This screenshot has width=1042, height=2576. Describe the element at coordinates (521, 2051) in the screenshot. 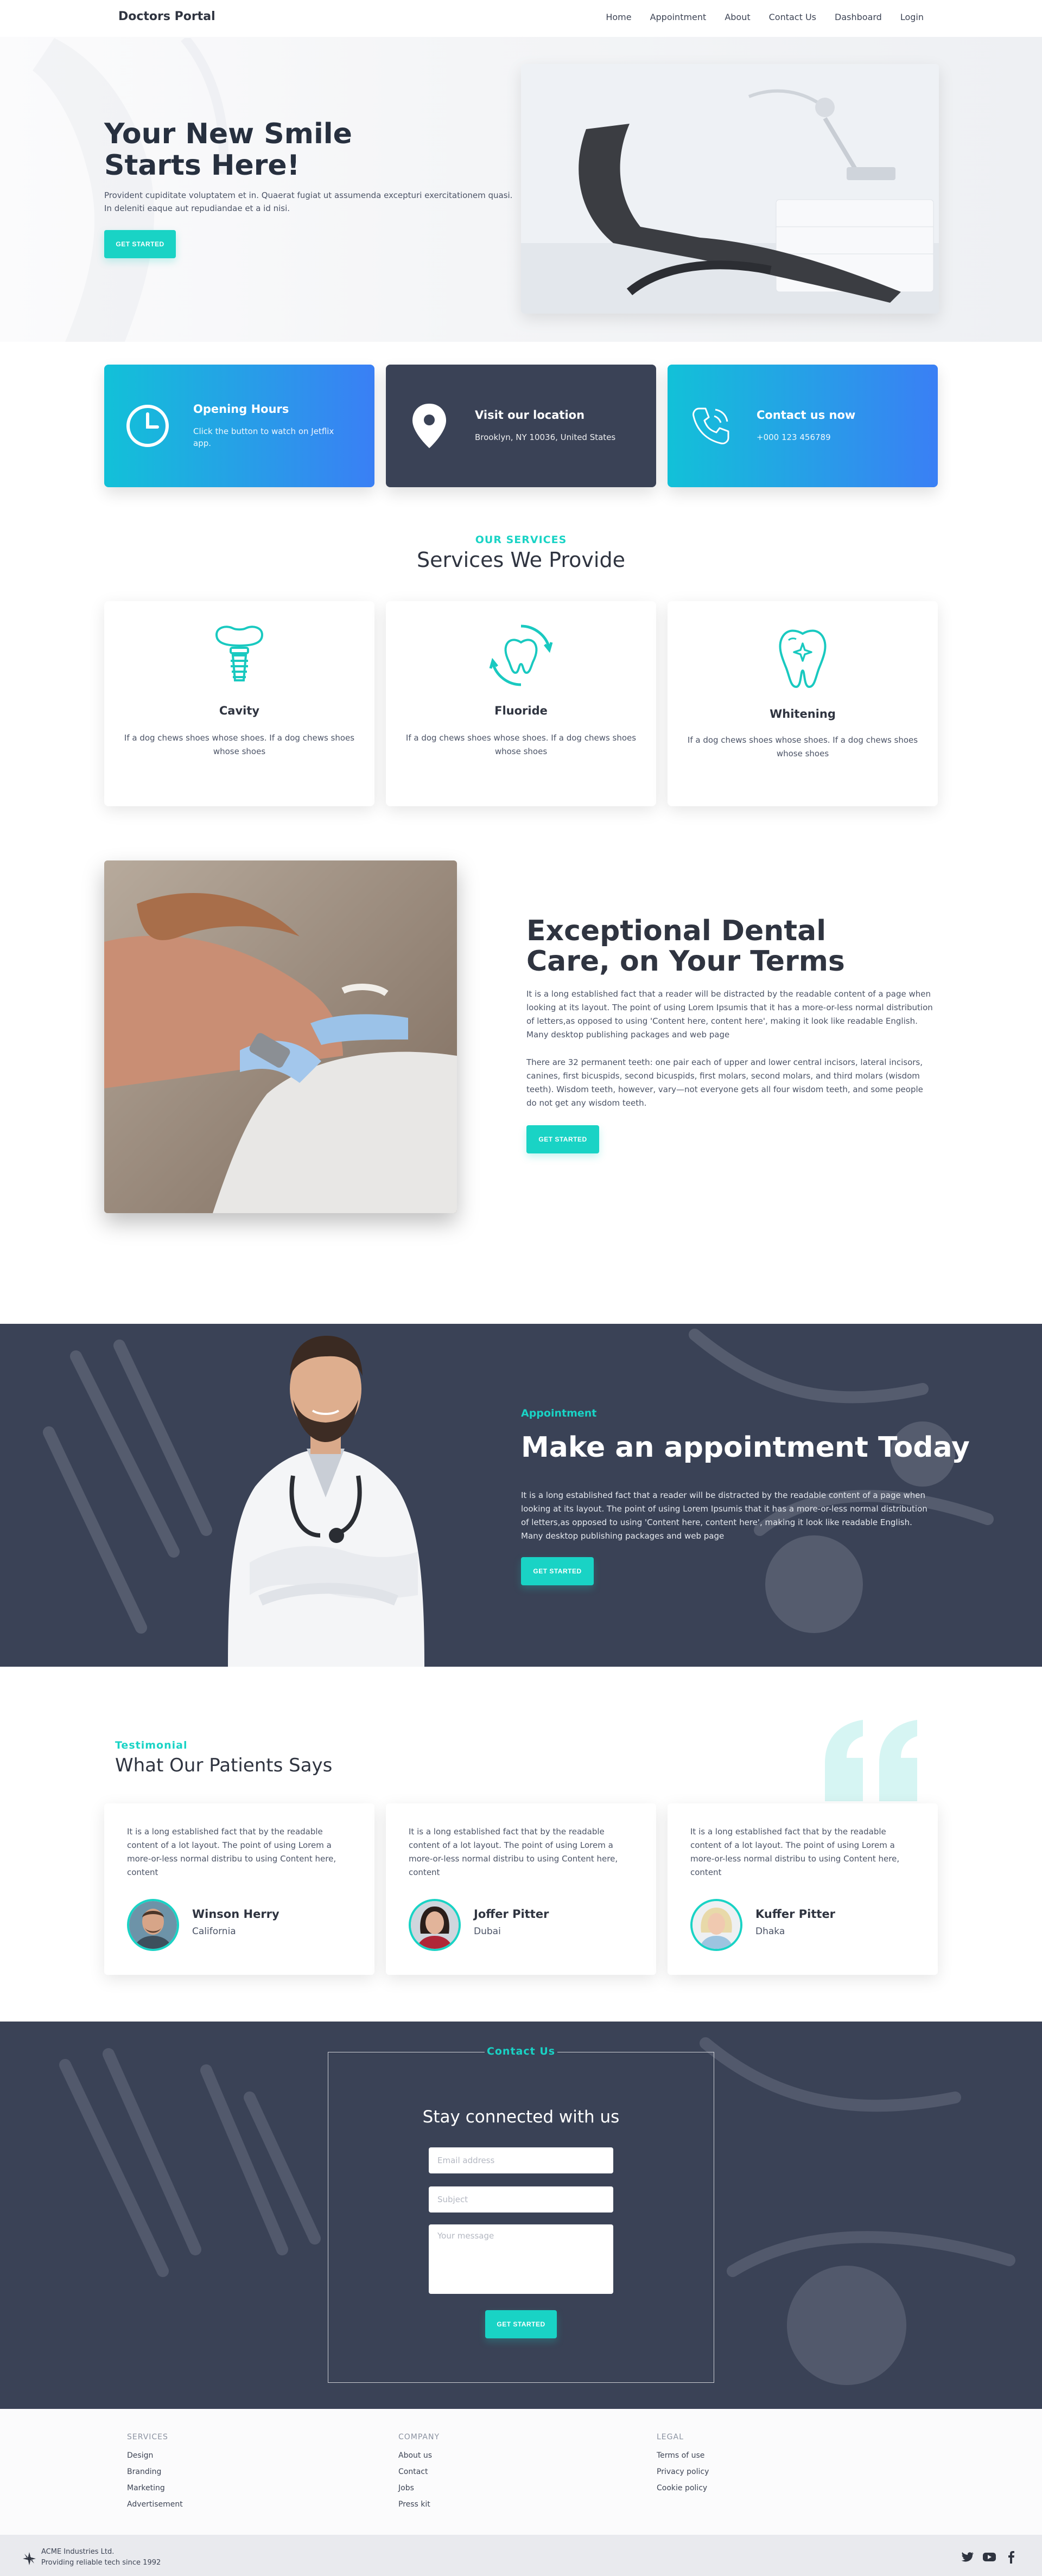

I see `contact-kicker: Contact Us` at that location.